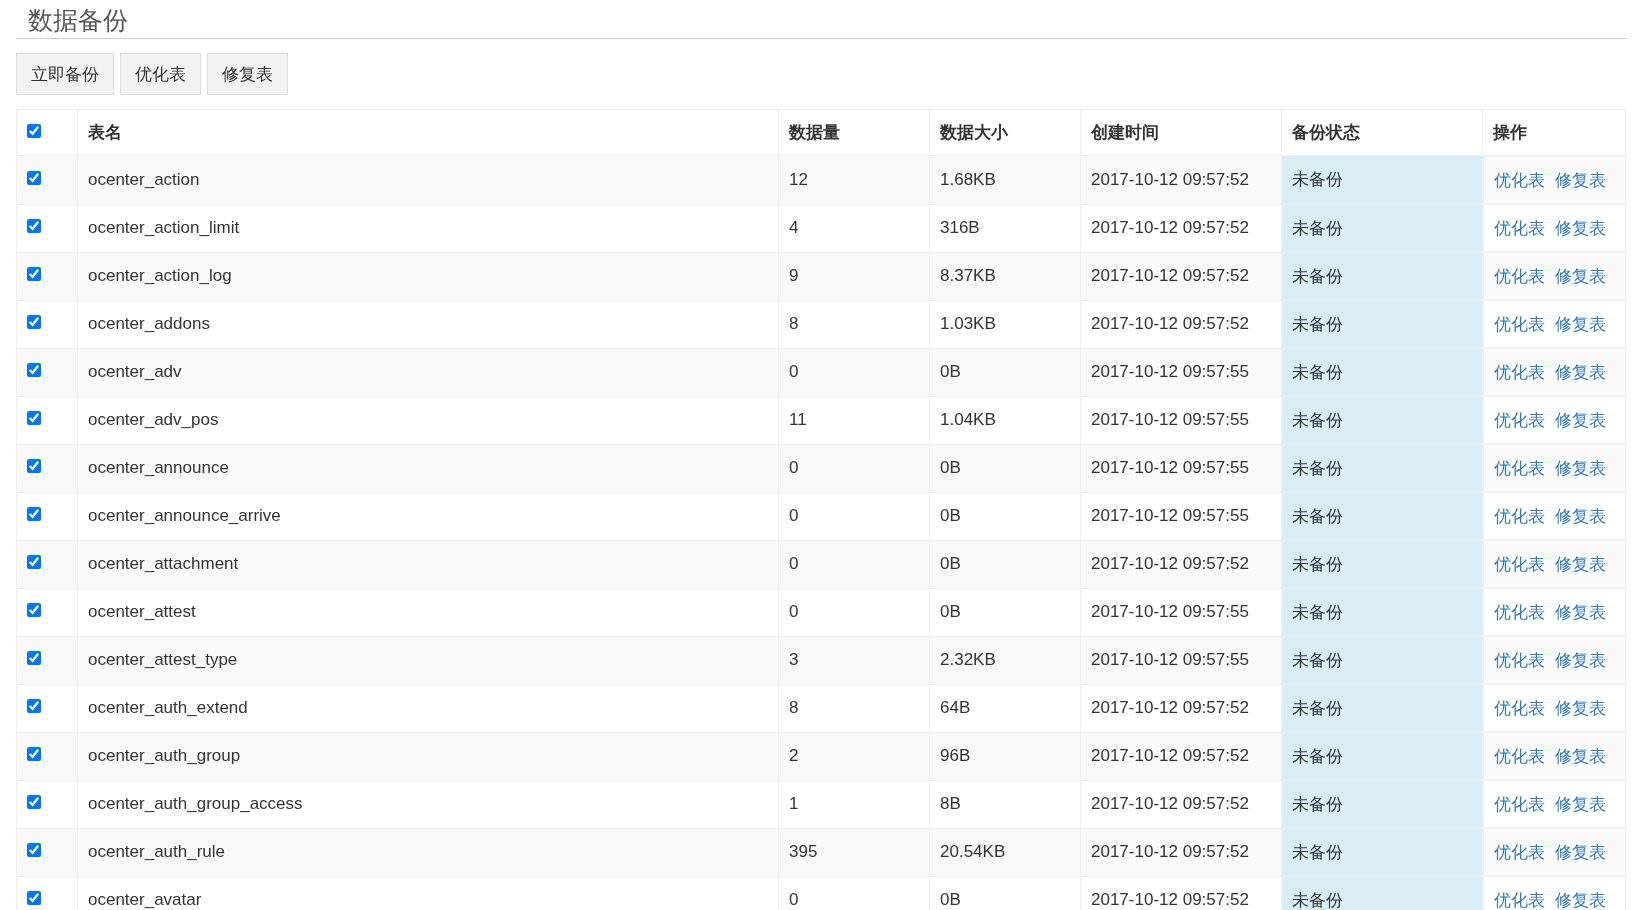  What do you see at coordinates (854, 420) in the screenshot?
I see `table-cell: 11` at bounding box center [854, 420].